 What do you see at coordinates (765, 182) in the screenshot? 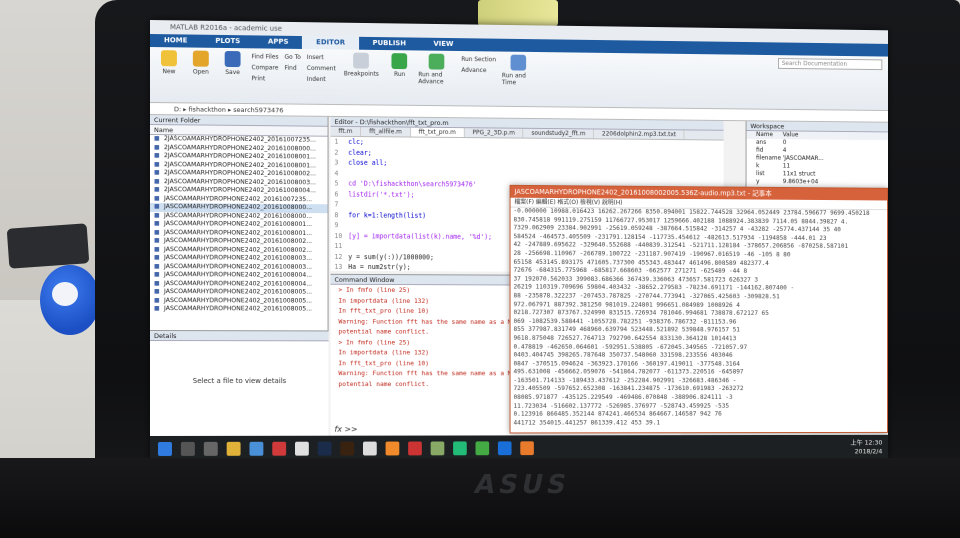
I see `variable-name: y` at bounding box center [765, 182].